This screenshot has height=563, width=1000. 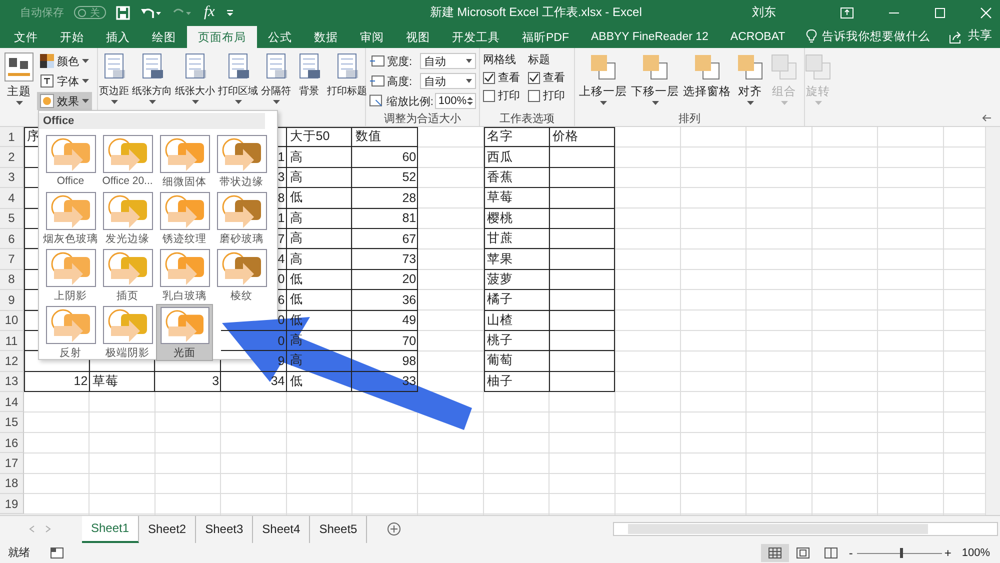 I want to click on row-number: 15, so click(x=12, y=422).